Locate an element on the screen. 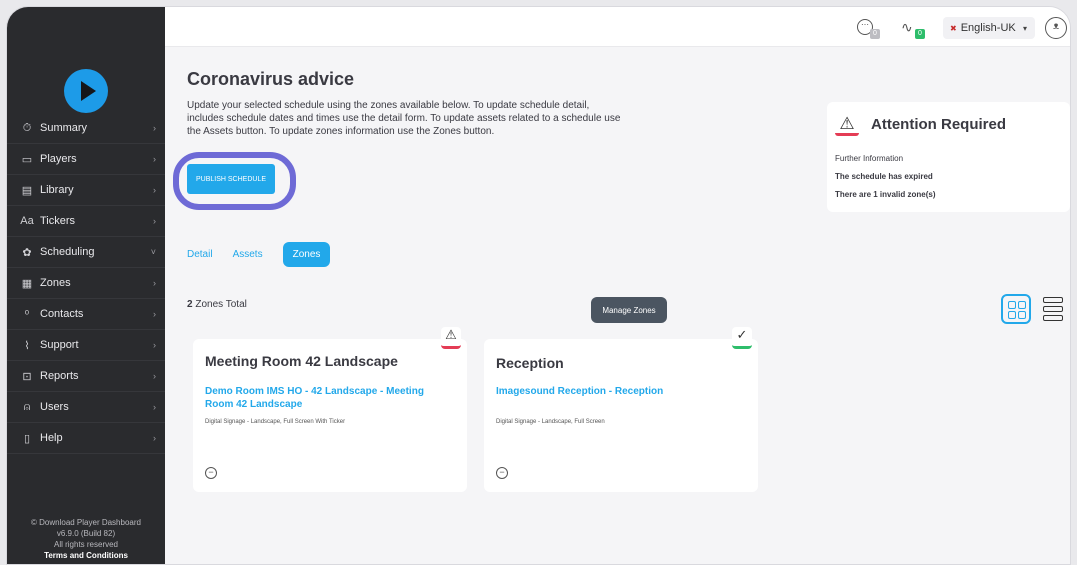 Image resolution: width=1077 pixels, height=565 pixels. language-select: ✖ English-UK ▾ is located at coordinates (989, 28).